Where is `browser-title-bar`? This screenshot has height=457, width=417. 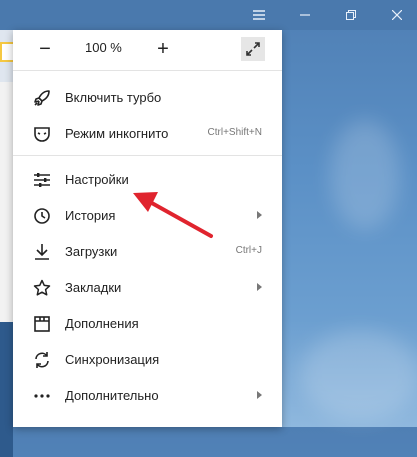
browser-title-bar is located at coordinates (208, 15).